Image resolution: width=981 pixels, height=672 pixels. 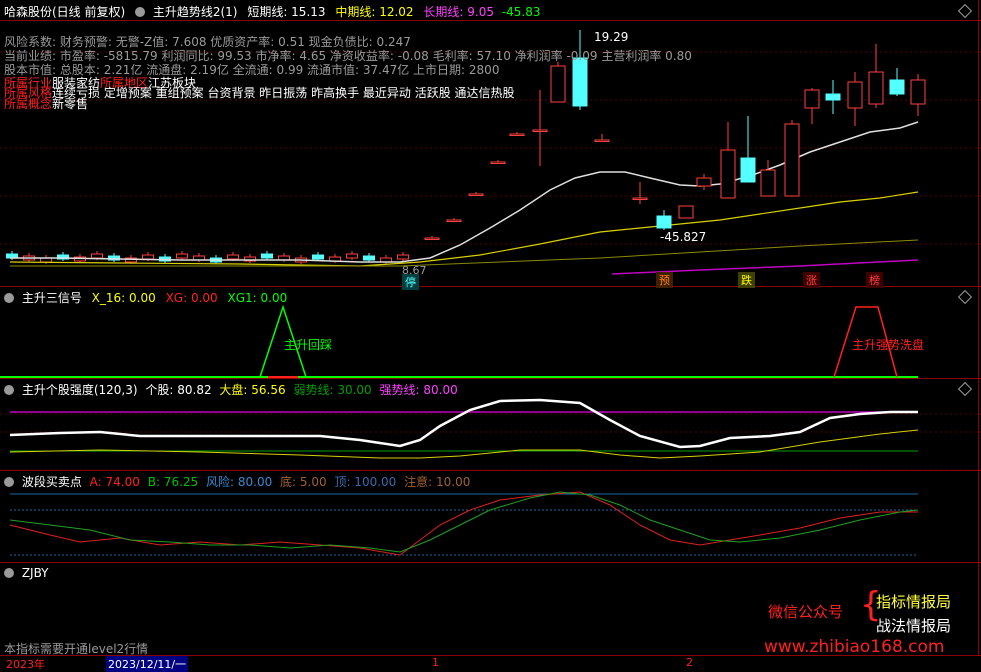 What do you see at coordinates (418, 390) in the screenshot?
I see `strong-line-value: 强势线: 80.00` at bounding box center [418, 390].